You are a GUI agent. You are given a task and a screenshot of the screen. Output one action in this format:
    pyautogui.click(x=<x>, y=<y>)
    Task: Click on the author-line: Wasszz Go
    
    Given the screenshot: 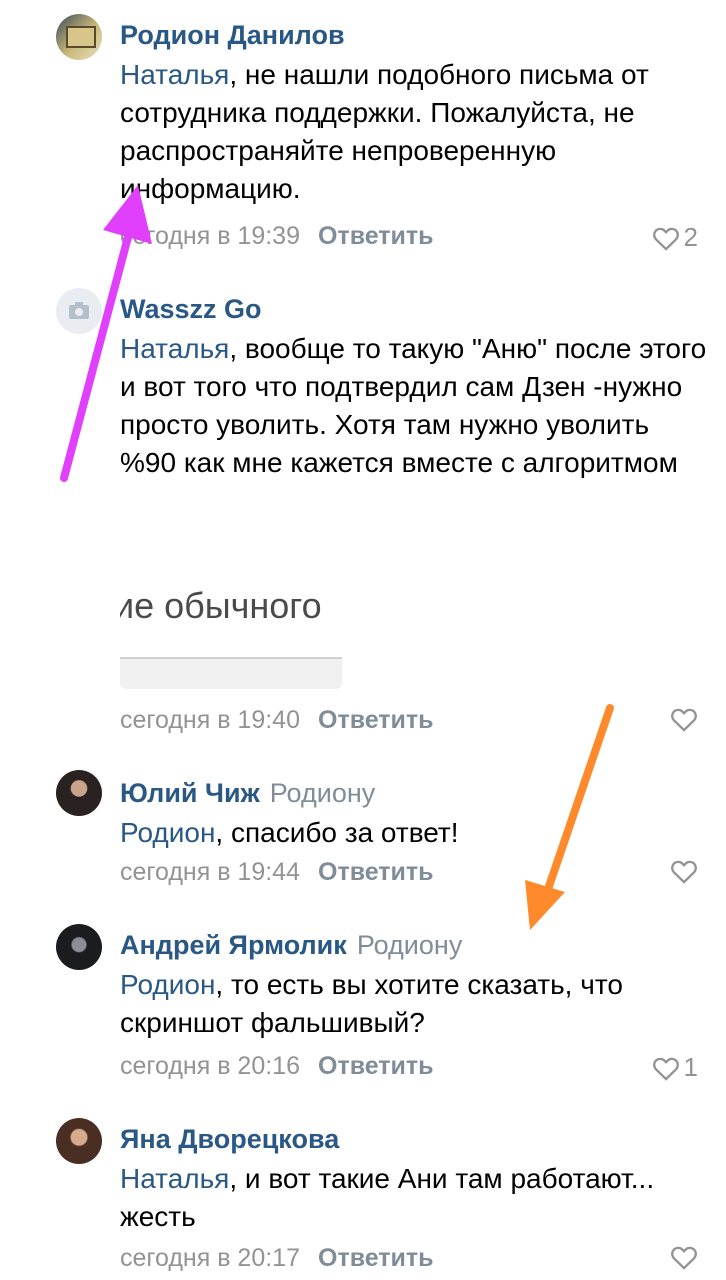 What is the action you would take?
    pyautogui.click(x=191, y=309)
    